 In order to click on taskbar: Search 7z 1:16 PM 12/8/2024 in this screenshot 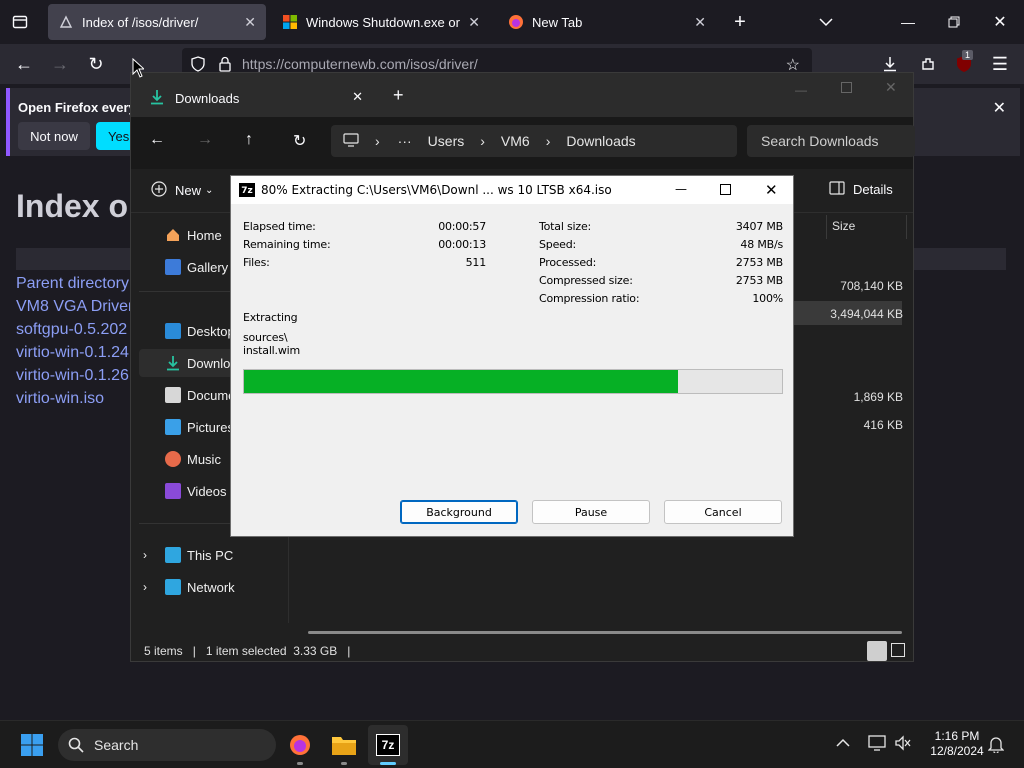, I will do `click(512, 744)`.